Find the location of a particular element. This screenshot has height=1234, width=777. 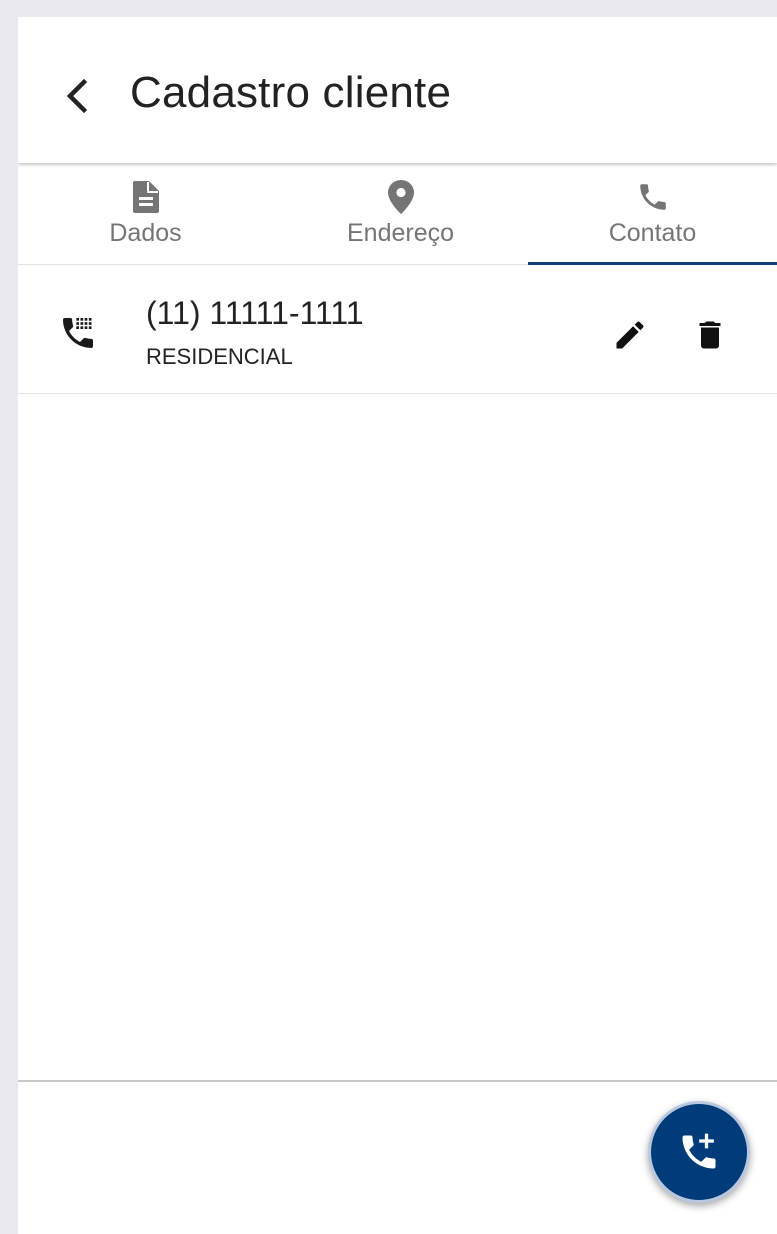

back-button is located at coordinates (77, 96).